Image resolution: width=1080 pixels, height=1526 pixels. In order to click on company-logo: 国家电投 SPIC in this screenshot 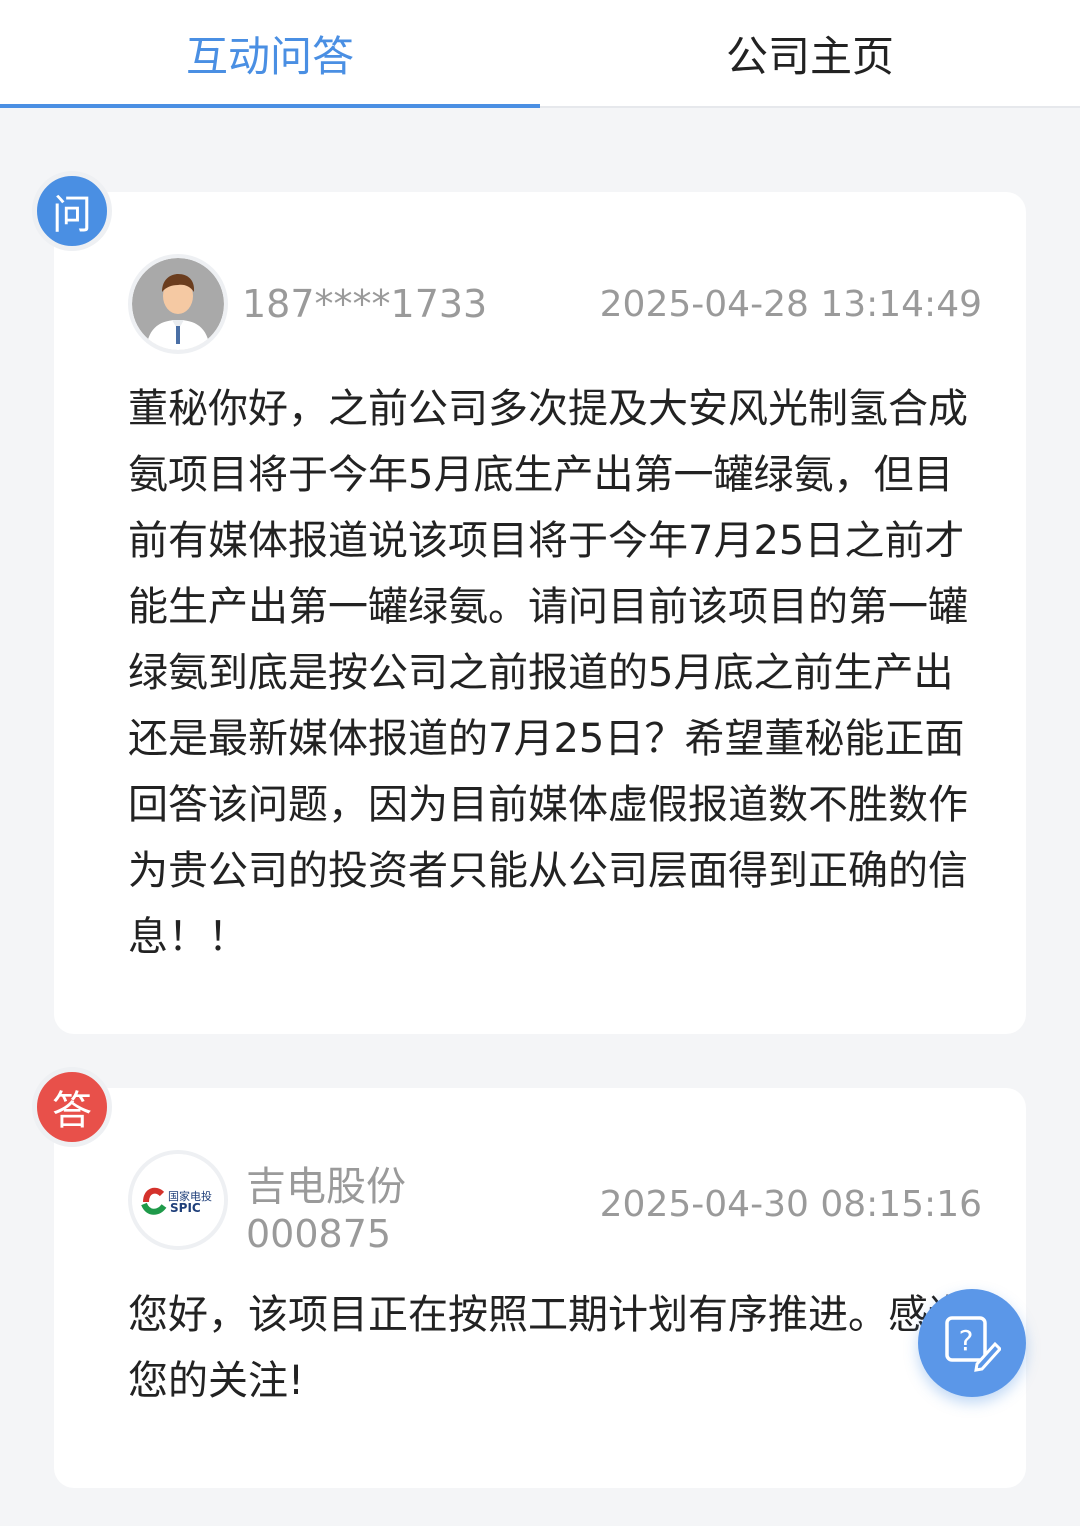, I will do `click(178, 1200)`.